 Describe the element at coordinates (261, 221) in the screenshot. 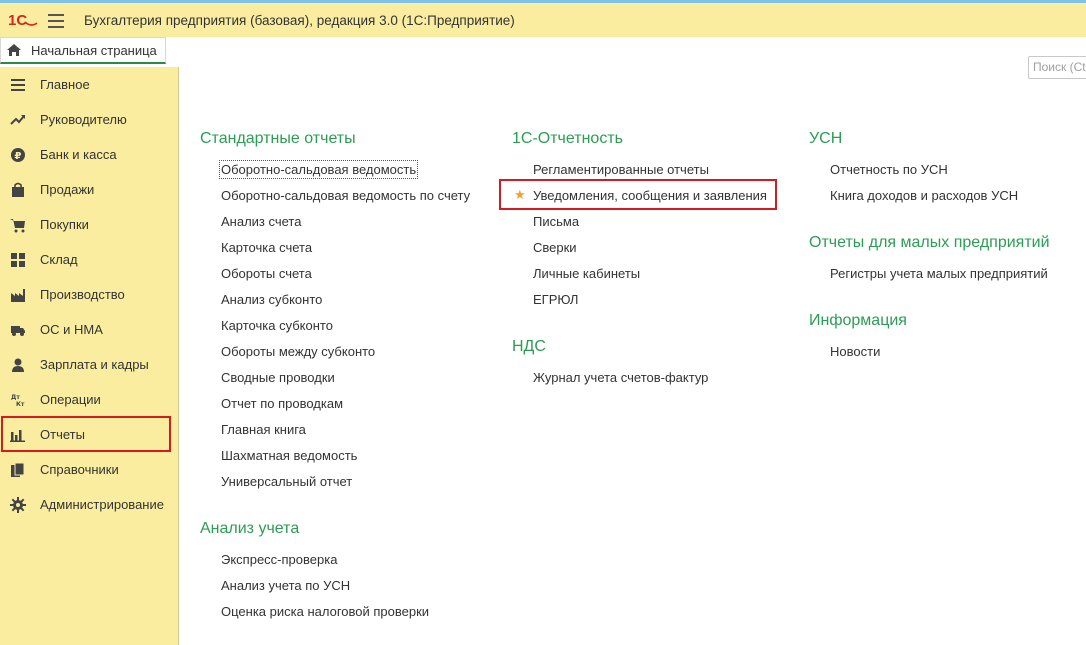

I see `report-link: Анализ счета` at that location.